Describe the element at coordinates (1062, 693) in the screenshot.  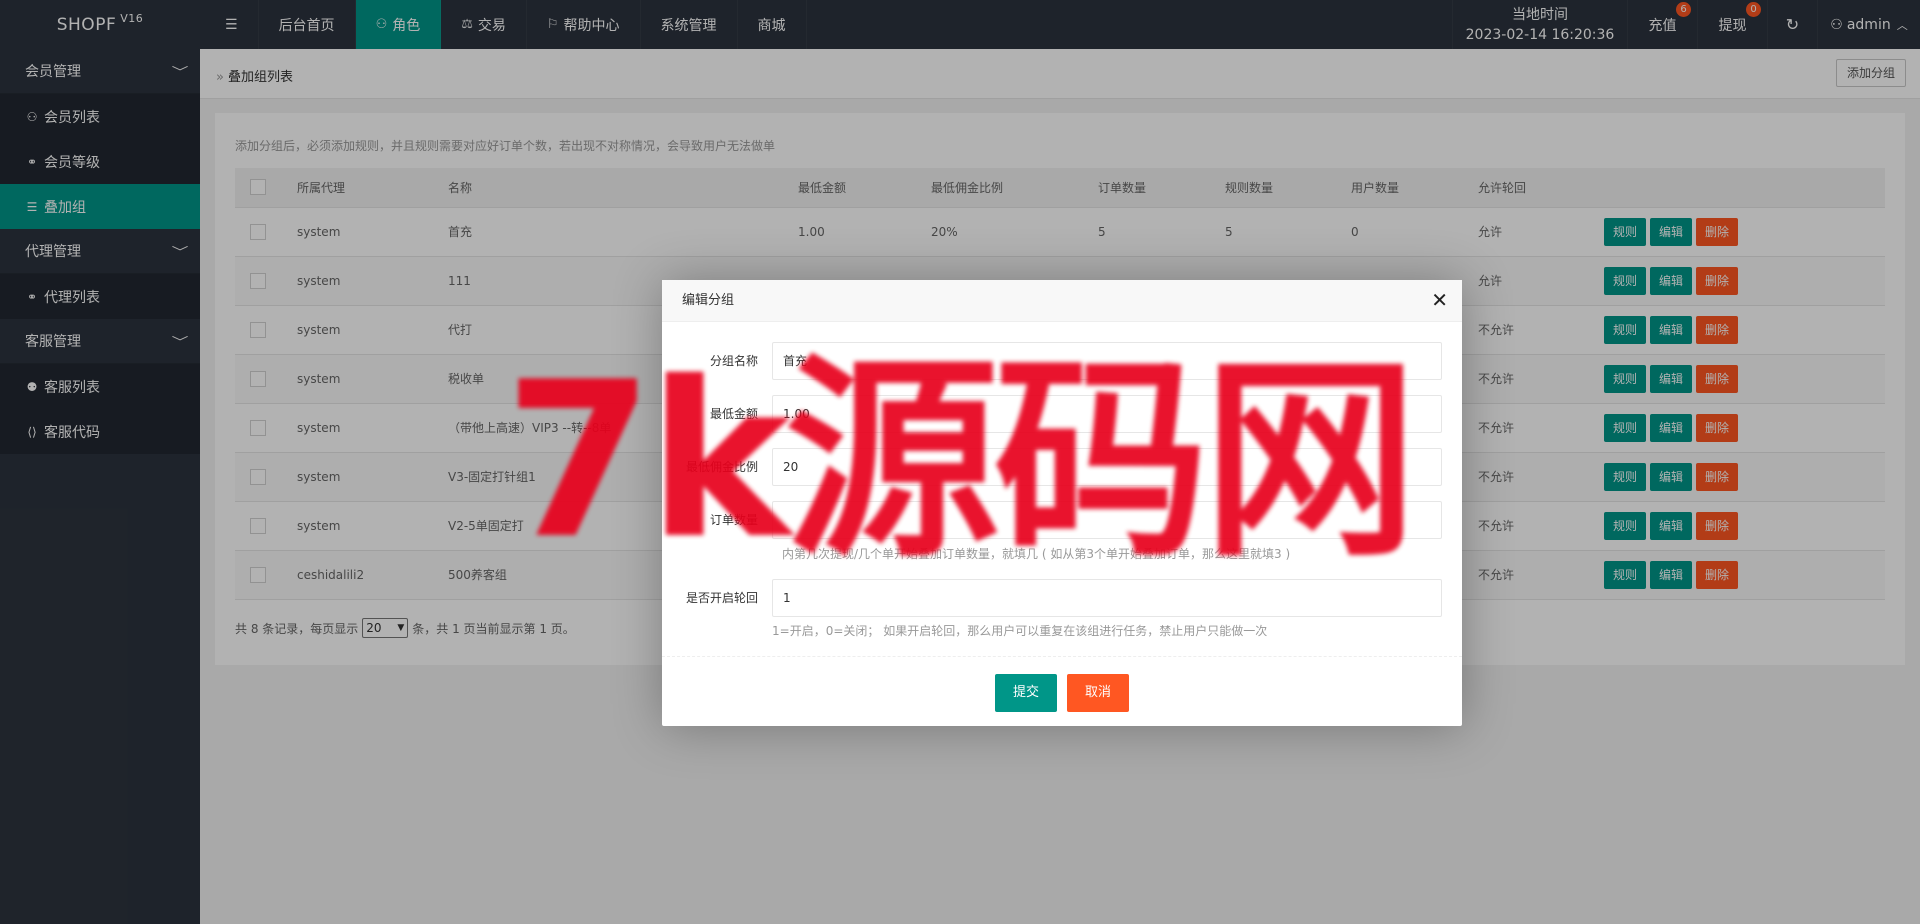
I see `dialog-footer: 提交 取消` at that location.